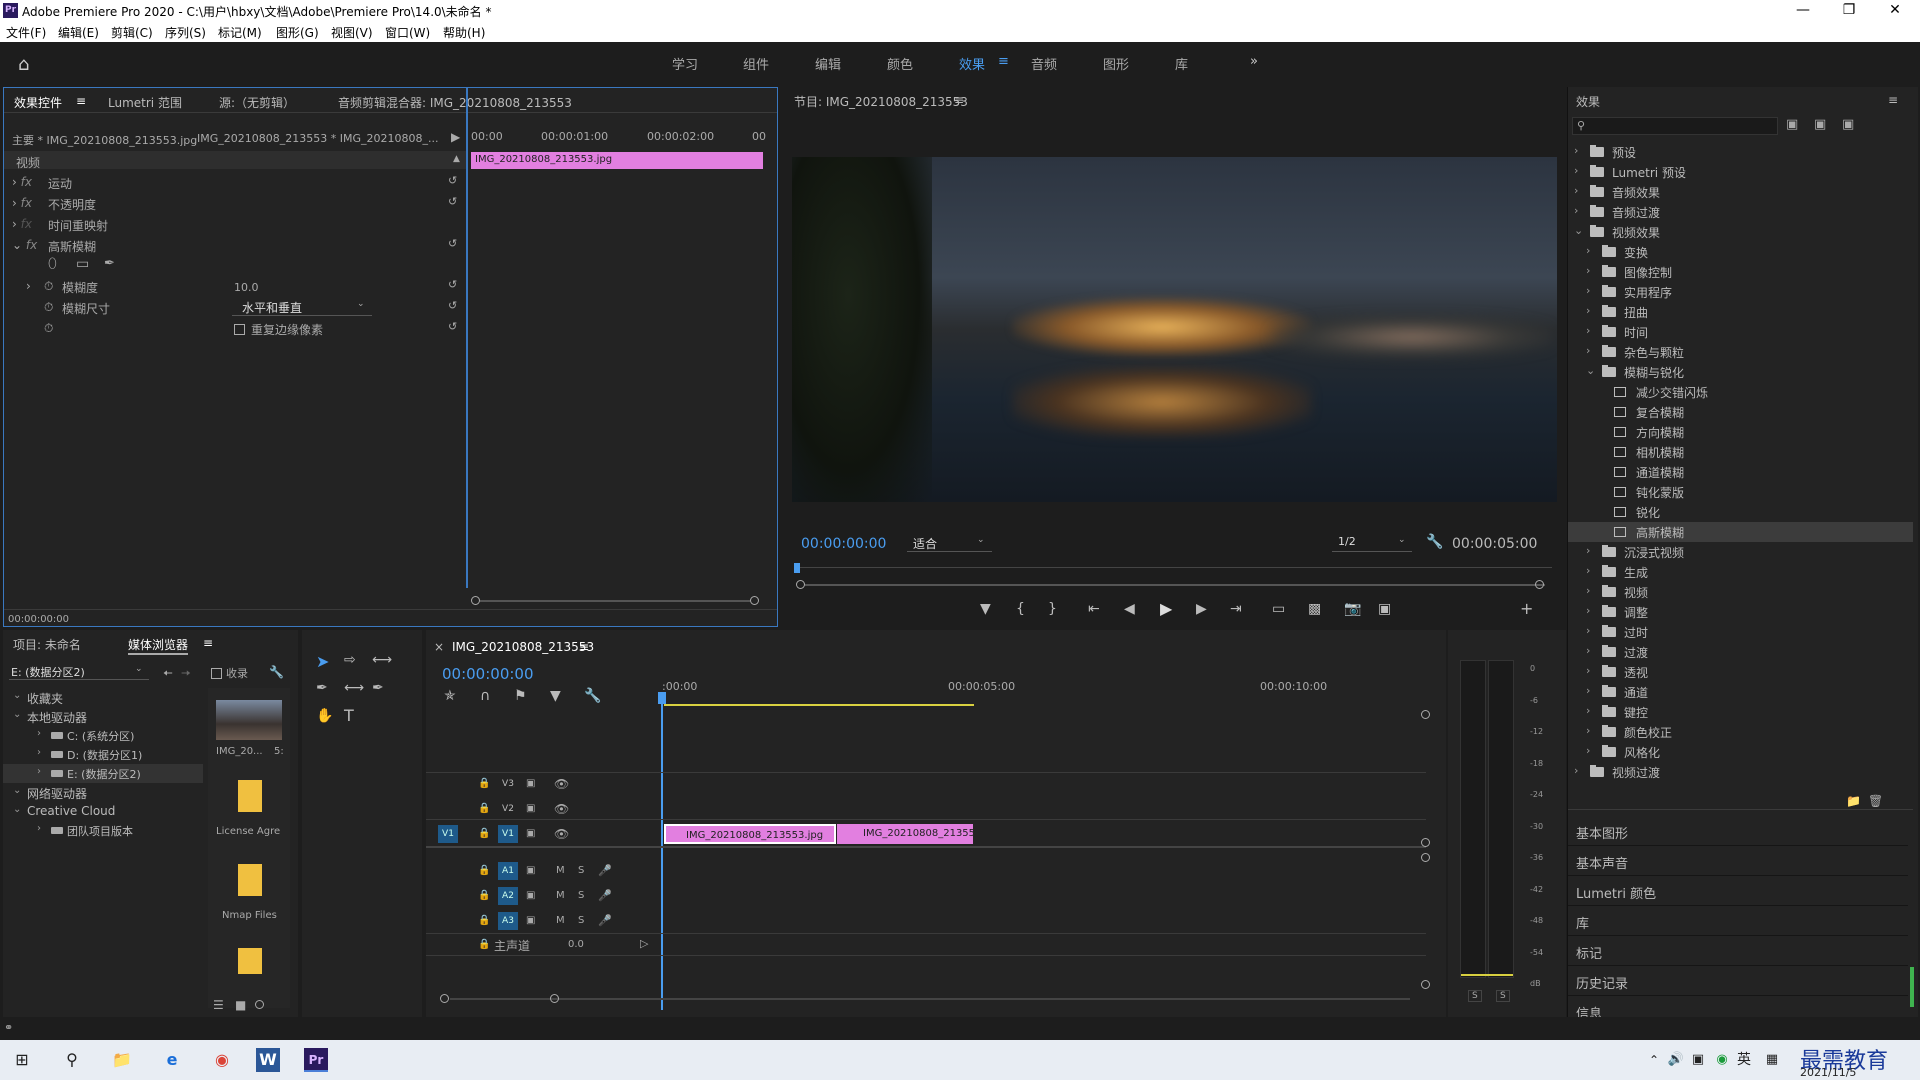 The width and height of the screenshot is (1920, 1080). What do you see at coordinates (103, 830) in the screenshot?
I see `media-tree-item: › 团队项目版本` at bounding box center [103, 830].